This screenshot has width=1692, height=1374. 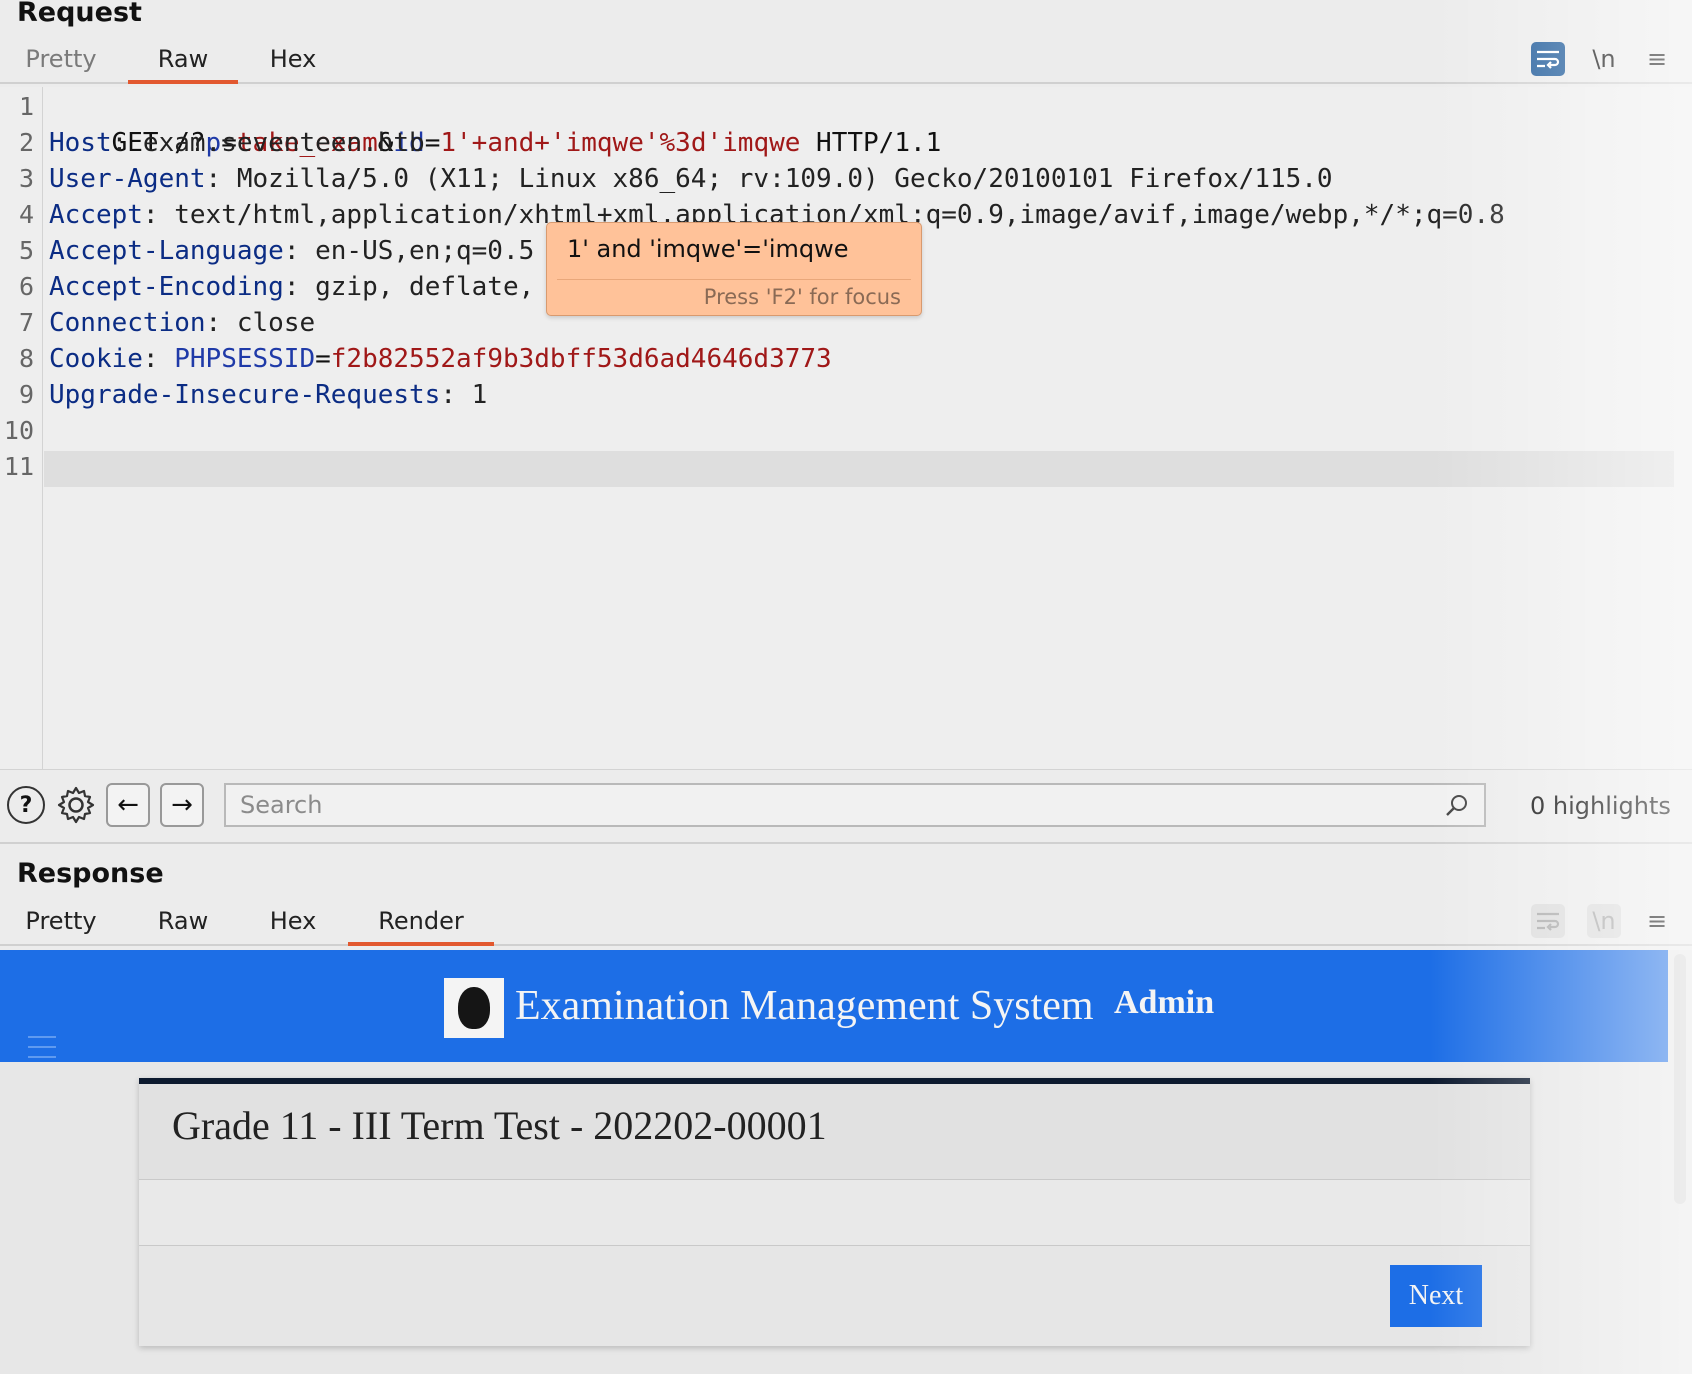 What do you see at coordinates (432, 287) in the screenshot?
I see `header-value: : gzip, deflate, br` at bounding box center [432, 287].